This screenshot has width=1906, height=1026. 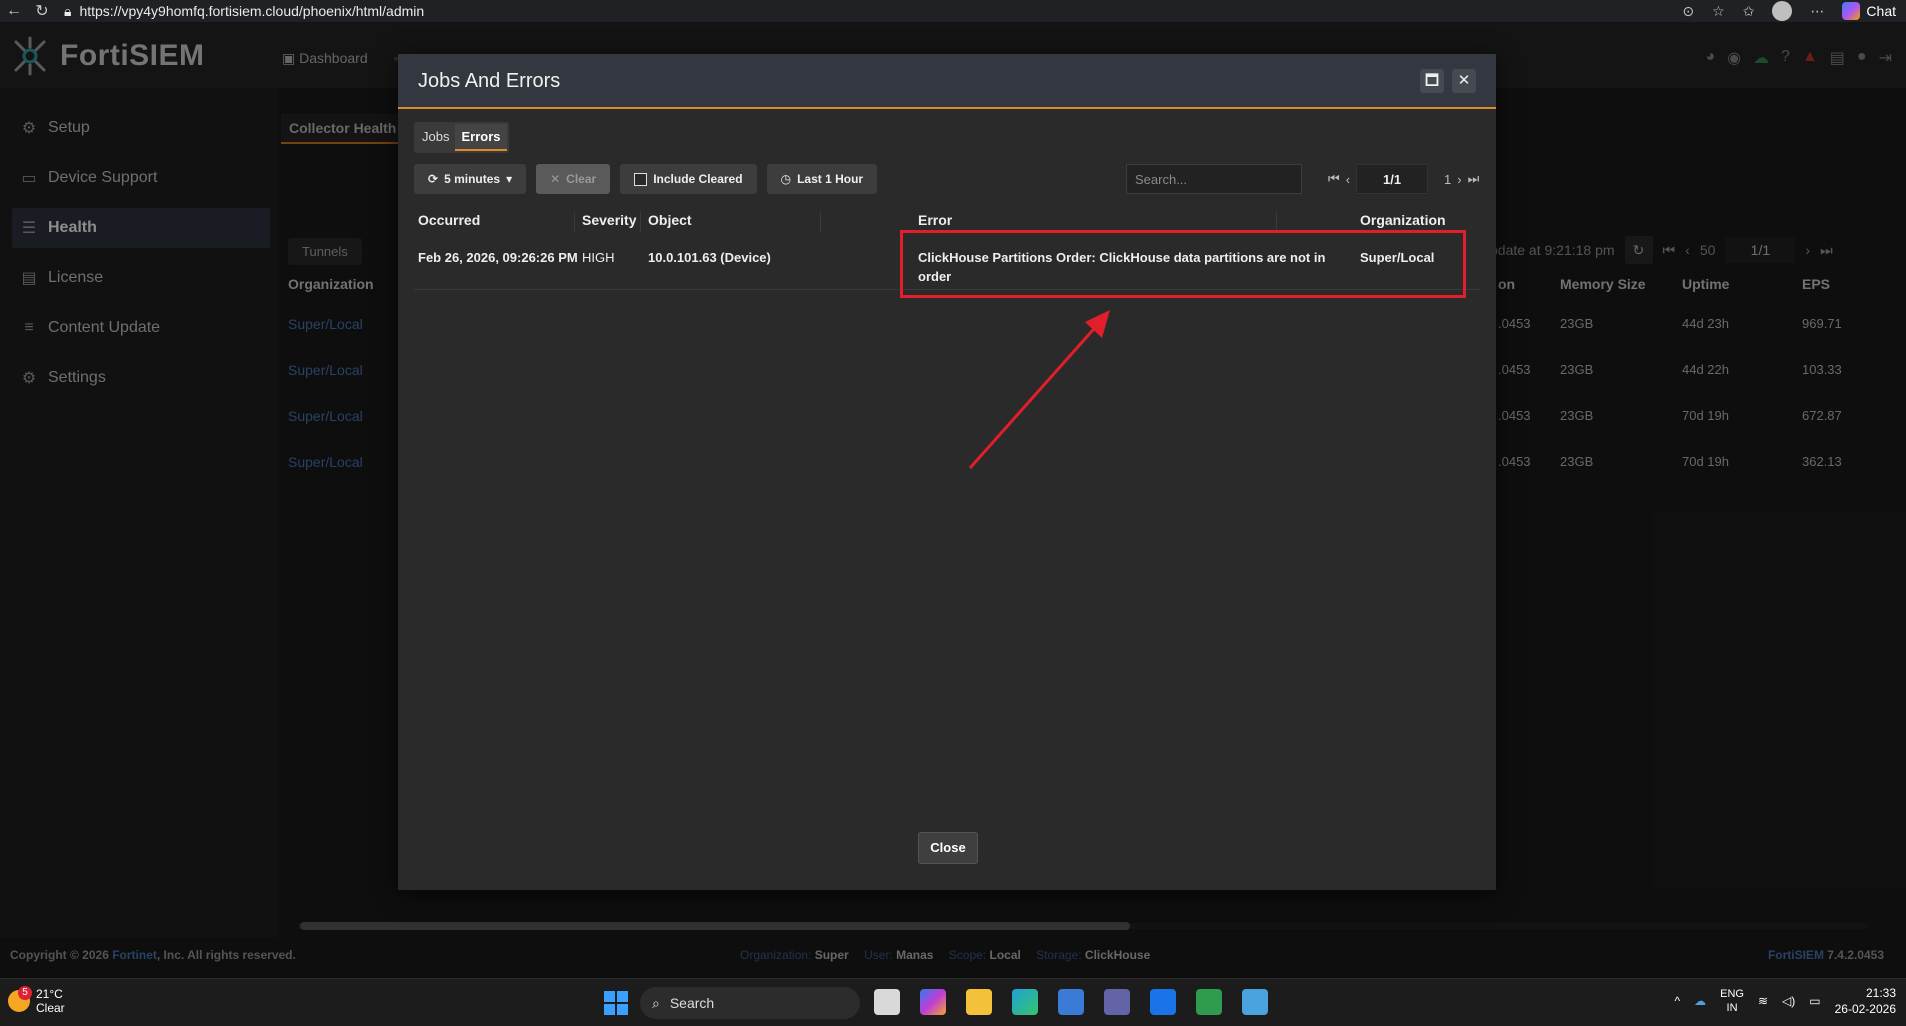 I want to click on column-header-object: Object, so click(x=670, y=220).